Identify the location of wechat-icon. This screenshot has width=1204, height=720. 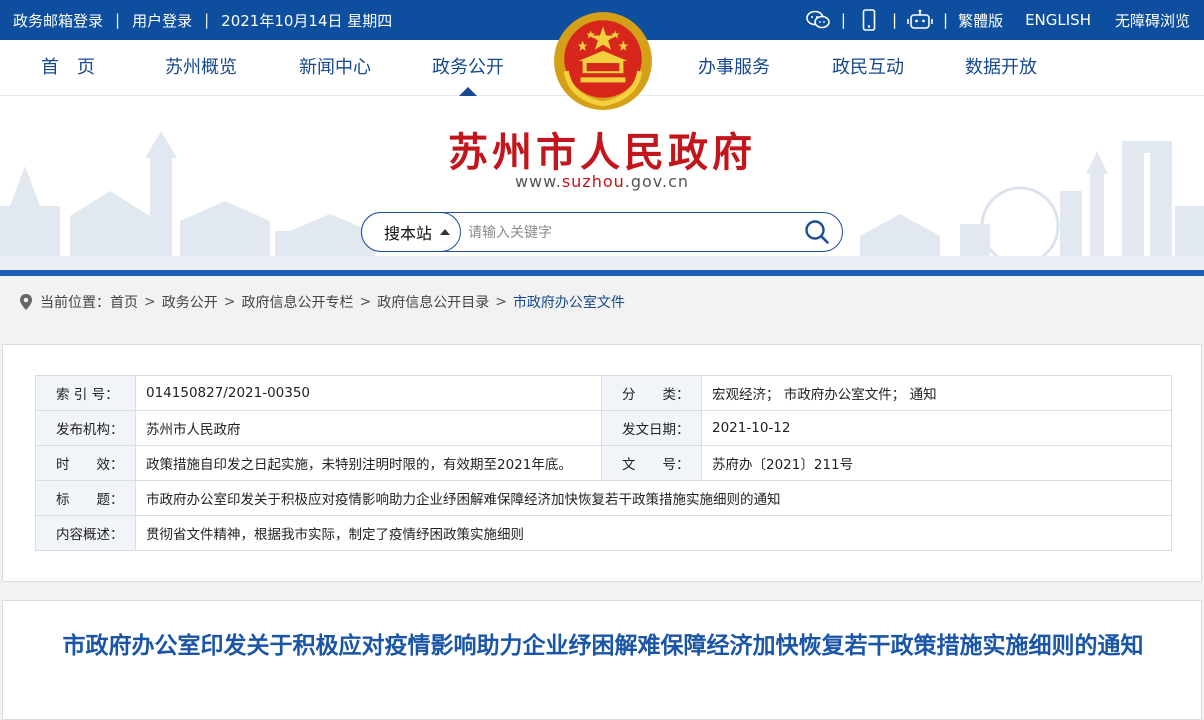
(818, 20).